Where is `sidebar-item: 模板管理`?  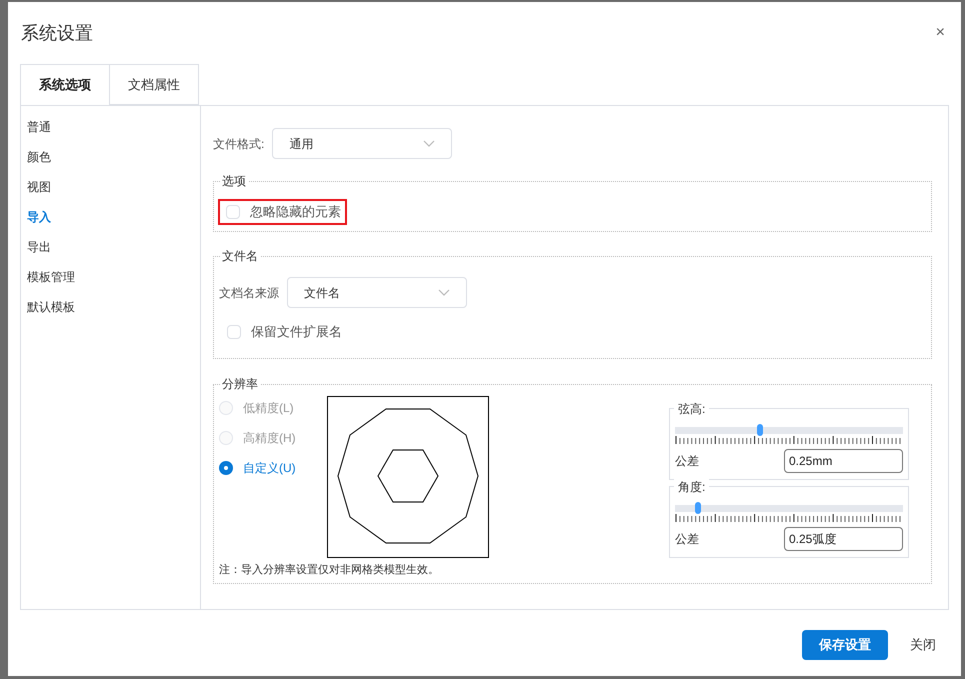
sidebar-item: 模板管理 is located at coordinates (113, 277).